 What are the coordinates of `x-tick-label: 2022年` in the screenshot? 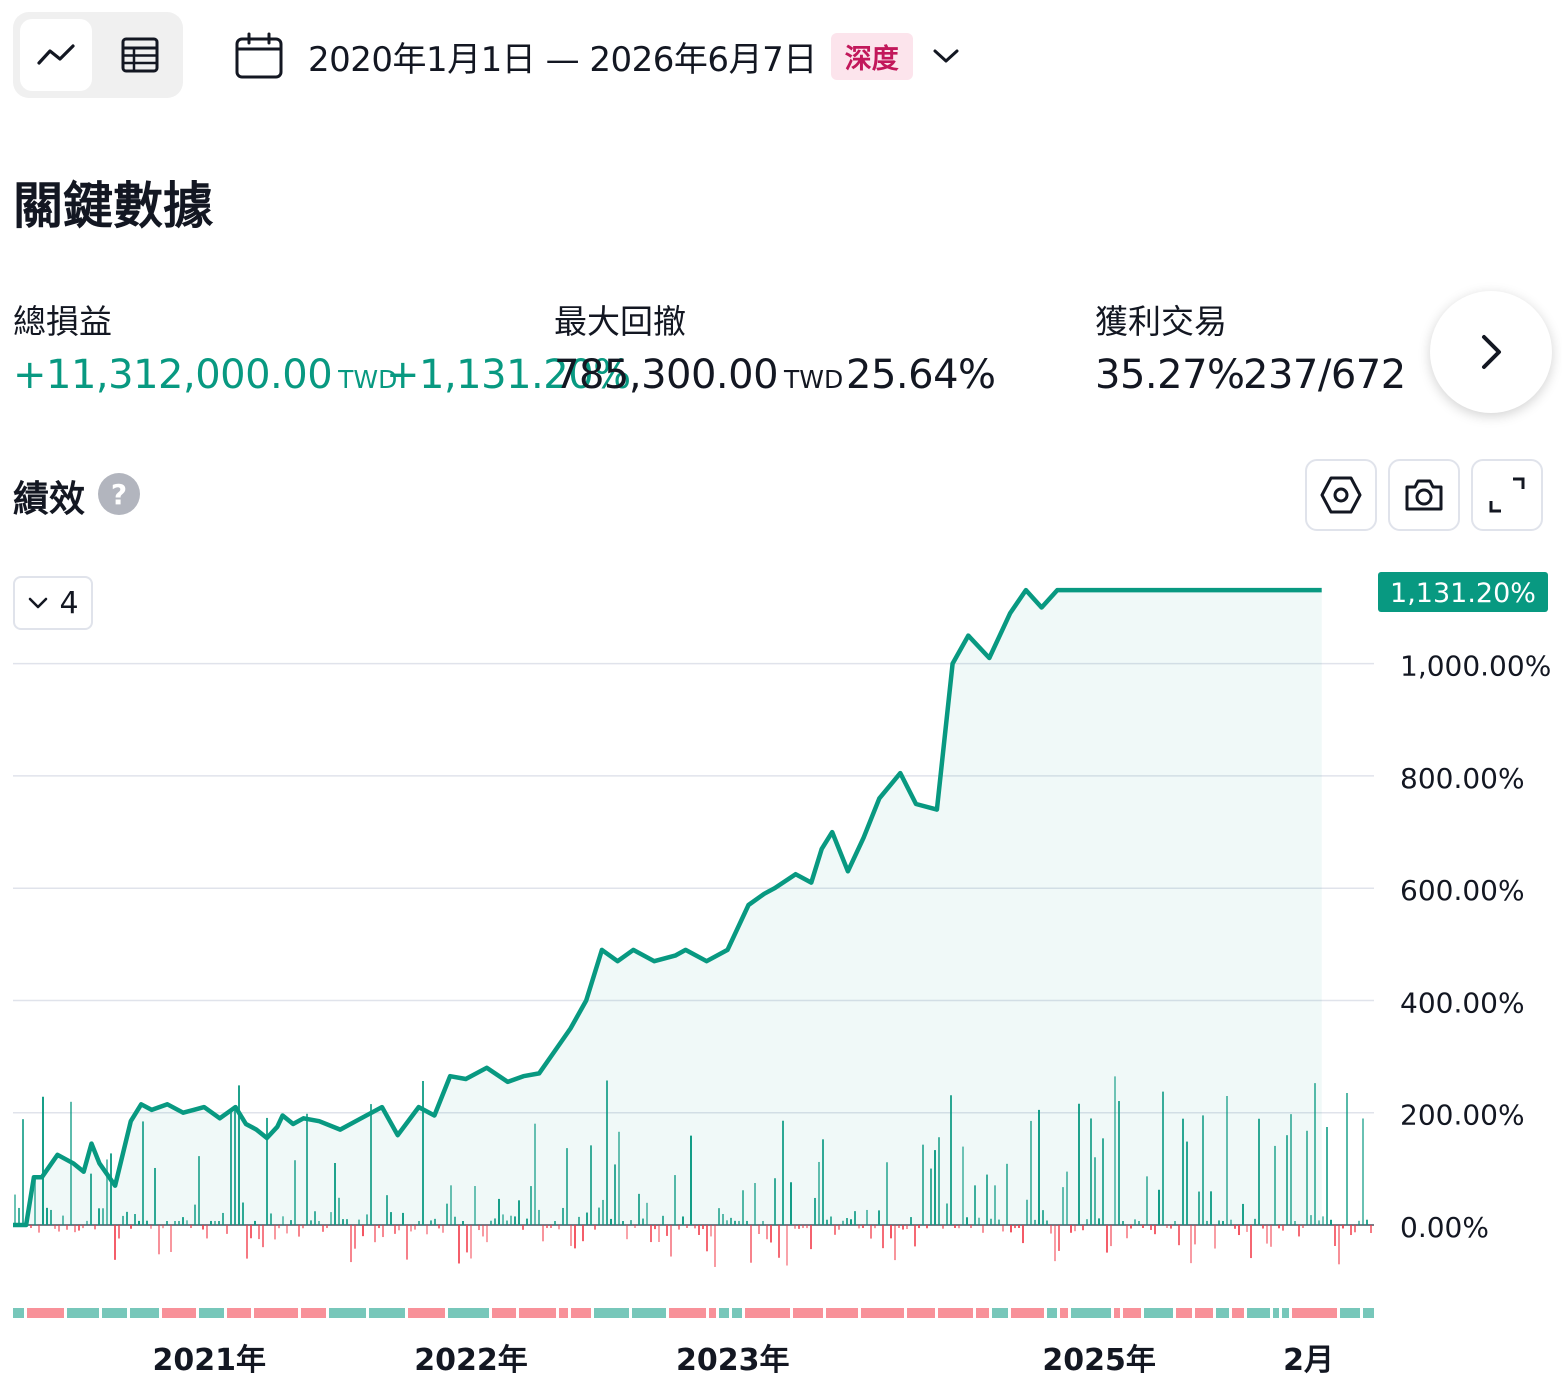 It's located at (471, 1360).